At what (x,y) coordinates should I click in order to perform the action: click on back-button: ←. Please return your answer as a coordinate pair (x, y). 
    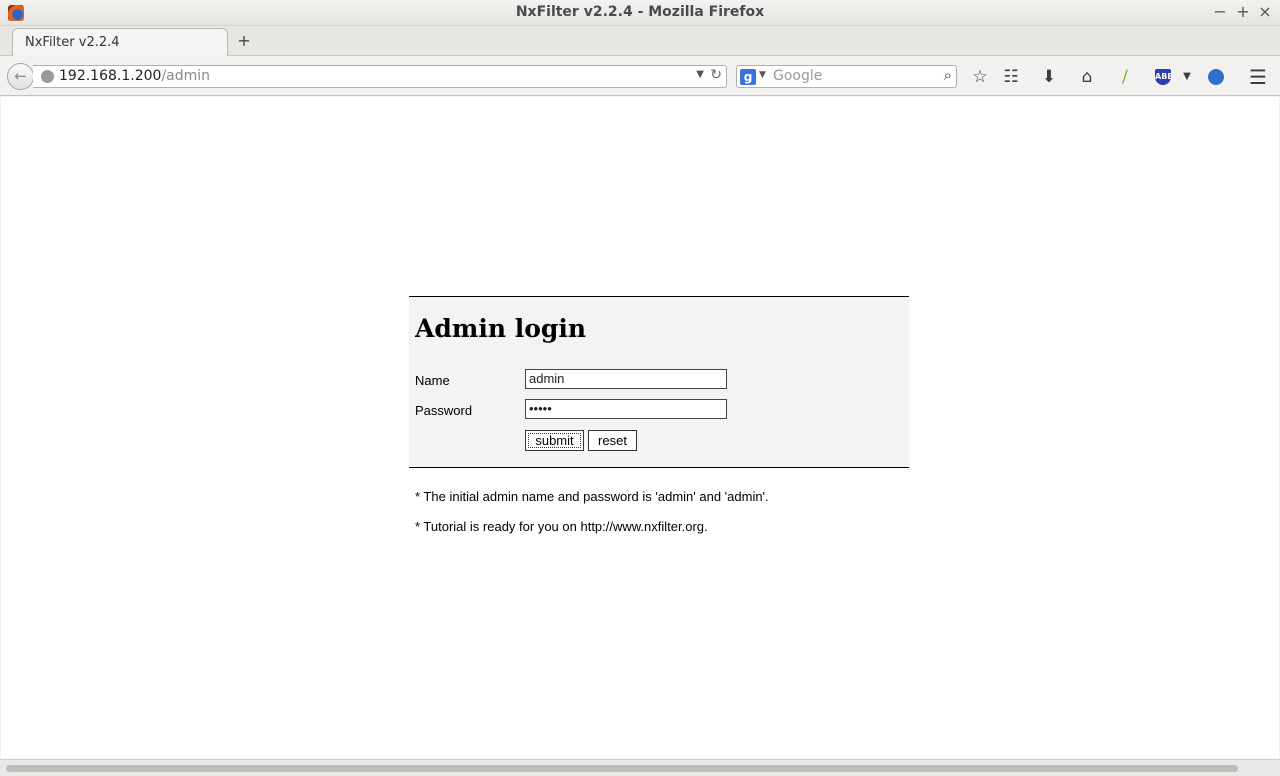
    Looking at the image, I should click on (20, 76).